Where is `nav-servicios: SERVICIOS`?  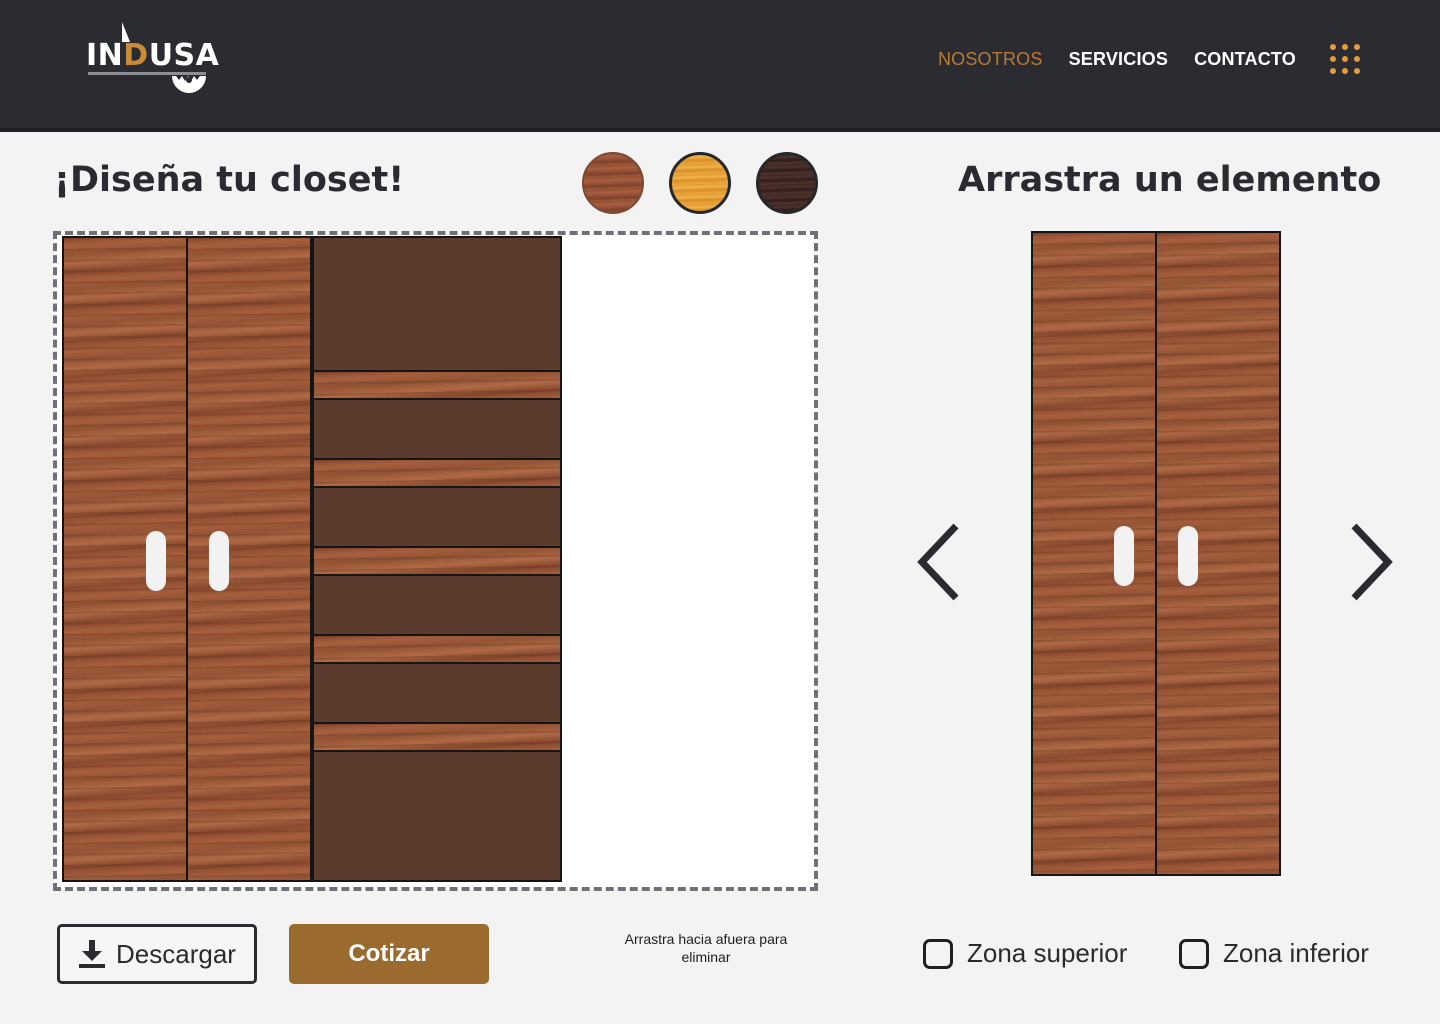
nav-servicios: SERVICIOS is located at coordinates (1119, 59).